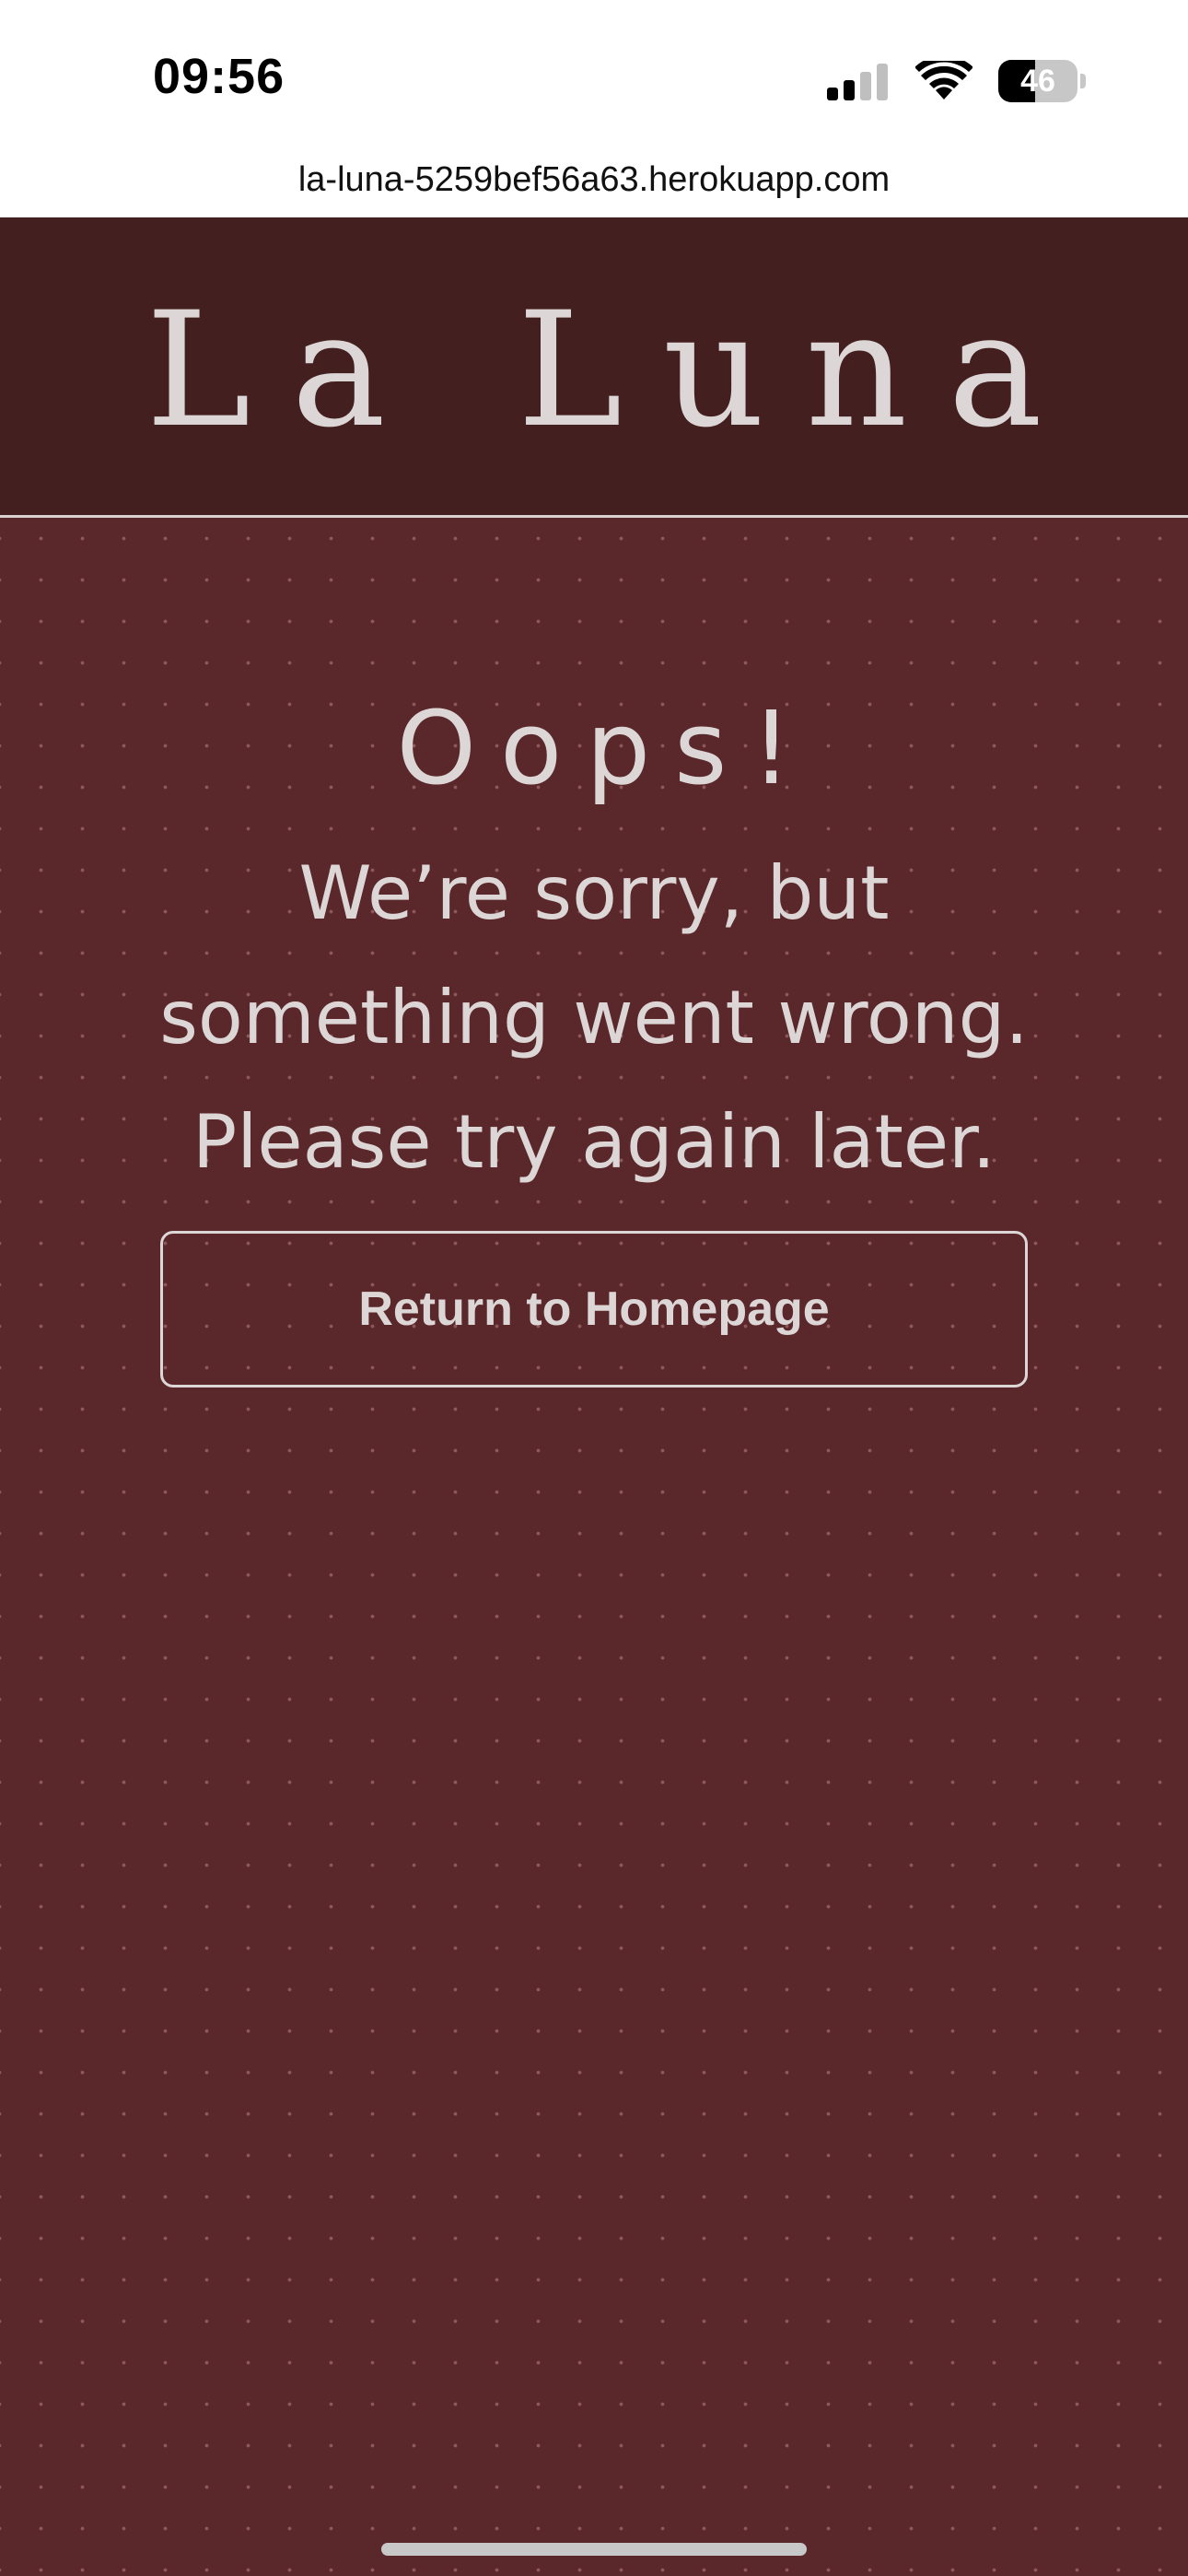 The image size is (1188, 2576). Describe the element at coordinates (594, 76) in the screenshot. I see `status-bar: 09:56 46` at that location.